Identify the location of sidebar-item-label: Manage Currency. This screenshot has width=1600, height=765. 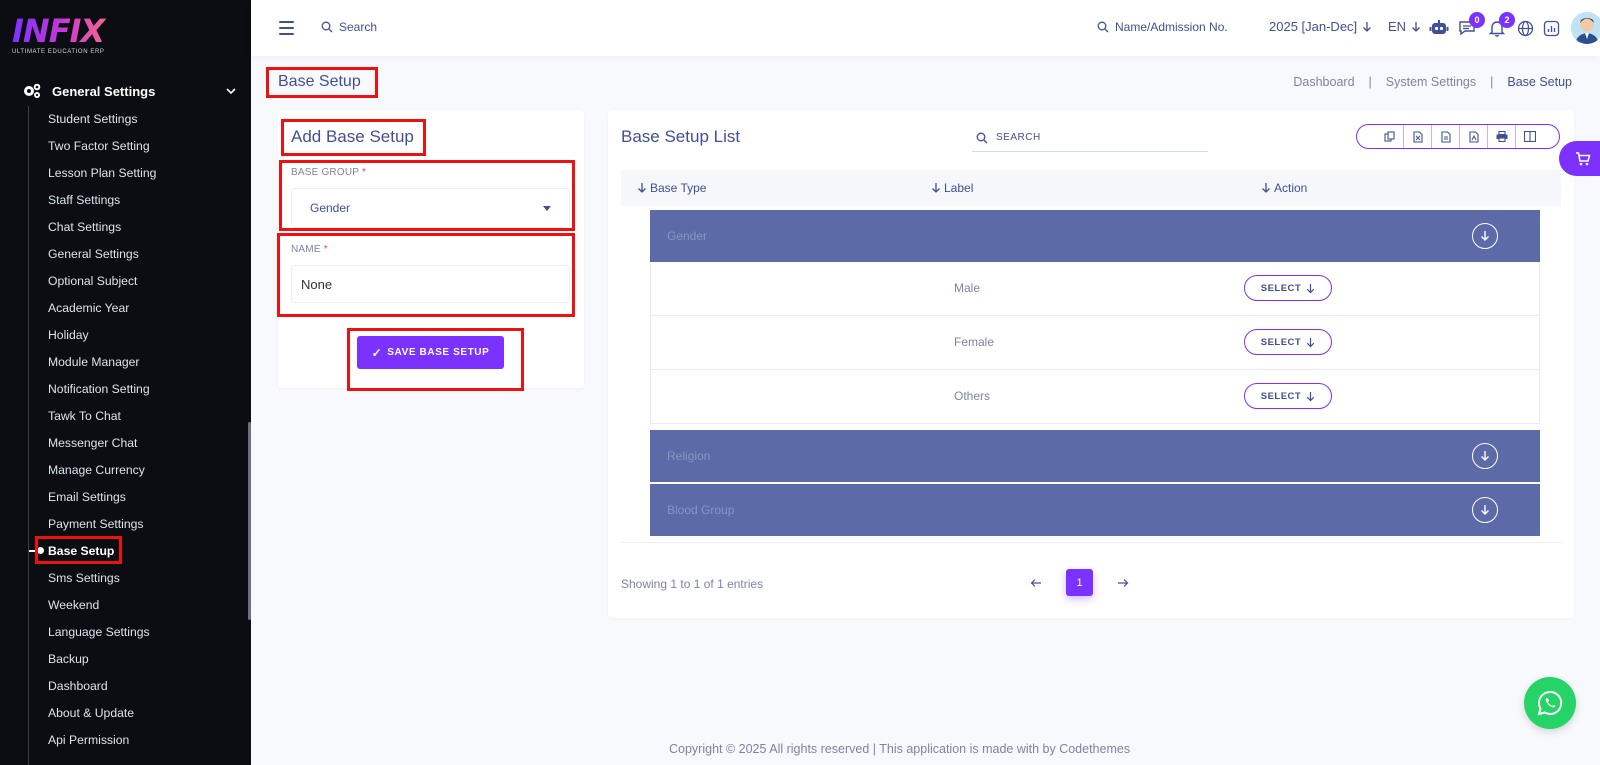
(96, 470).